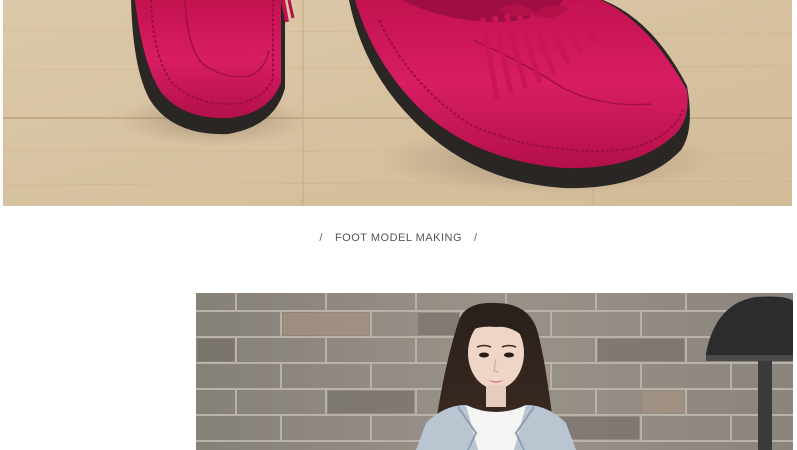 Image resolution: width=797 pixels, height=450 pixels. I want to click on heading-title: FOOT MODEL MAKING, so click(398, 238).